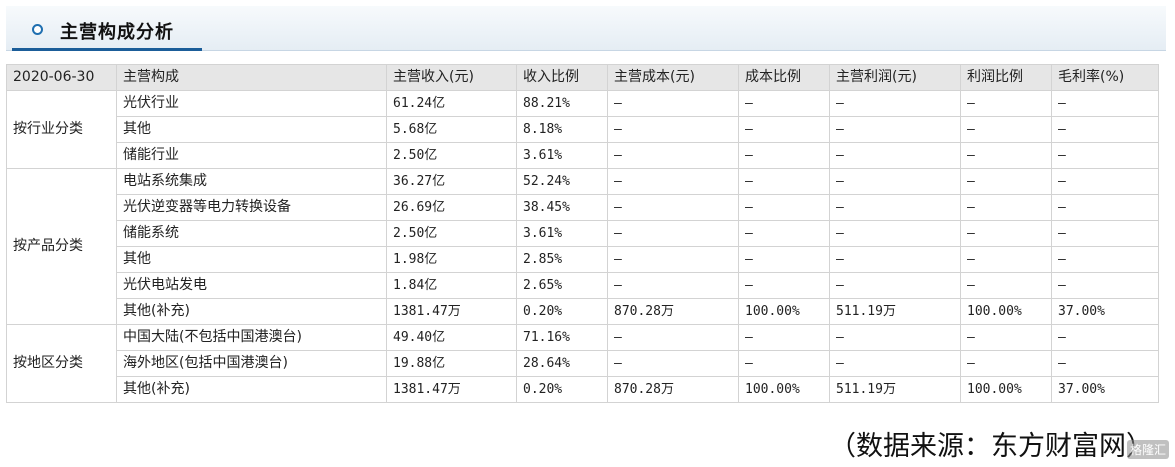  What do you see at coordinates (562, 103) in the screenshot?
I see `table-cell: 88.21%` at bounding box center [562, 103].